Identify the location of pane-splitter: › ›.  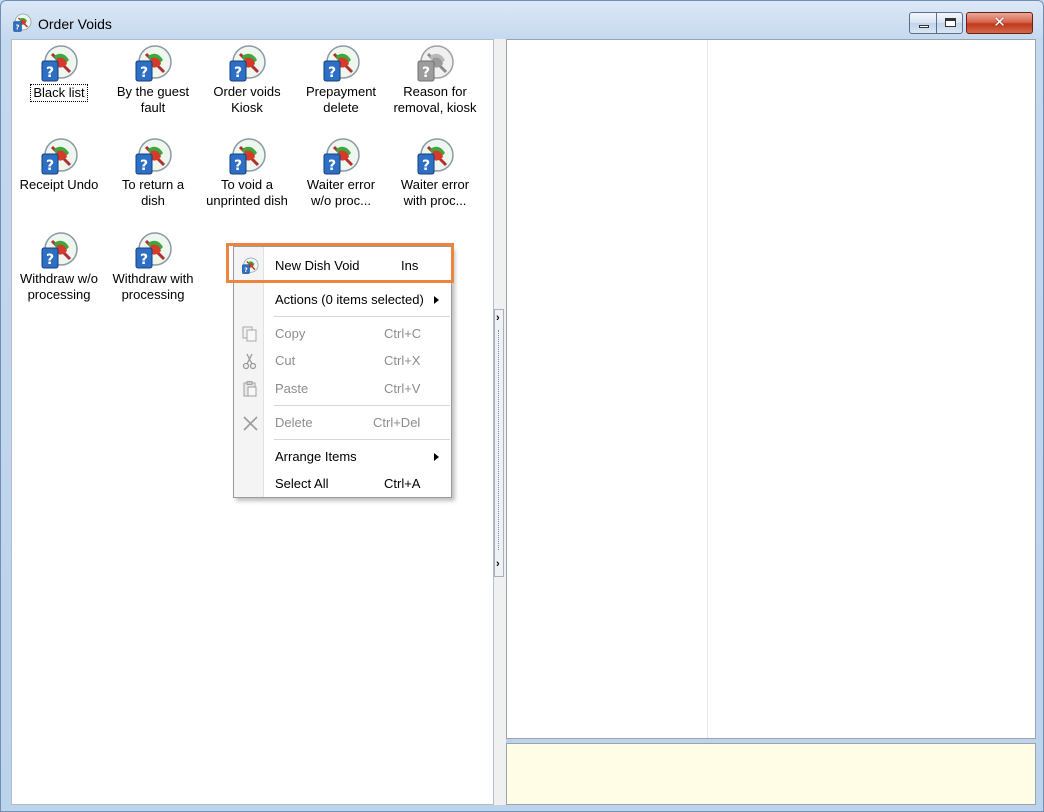
(500, 422).